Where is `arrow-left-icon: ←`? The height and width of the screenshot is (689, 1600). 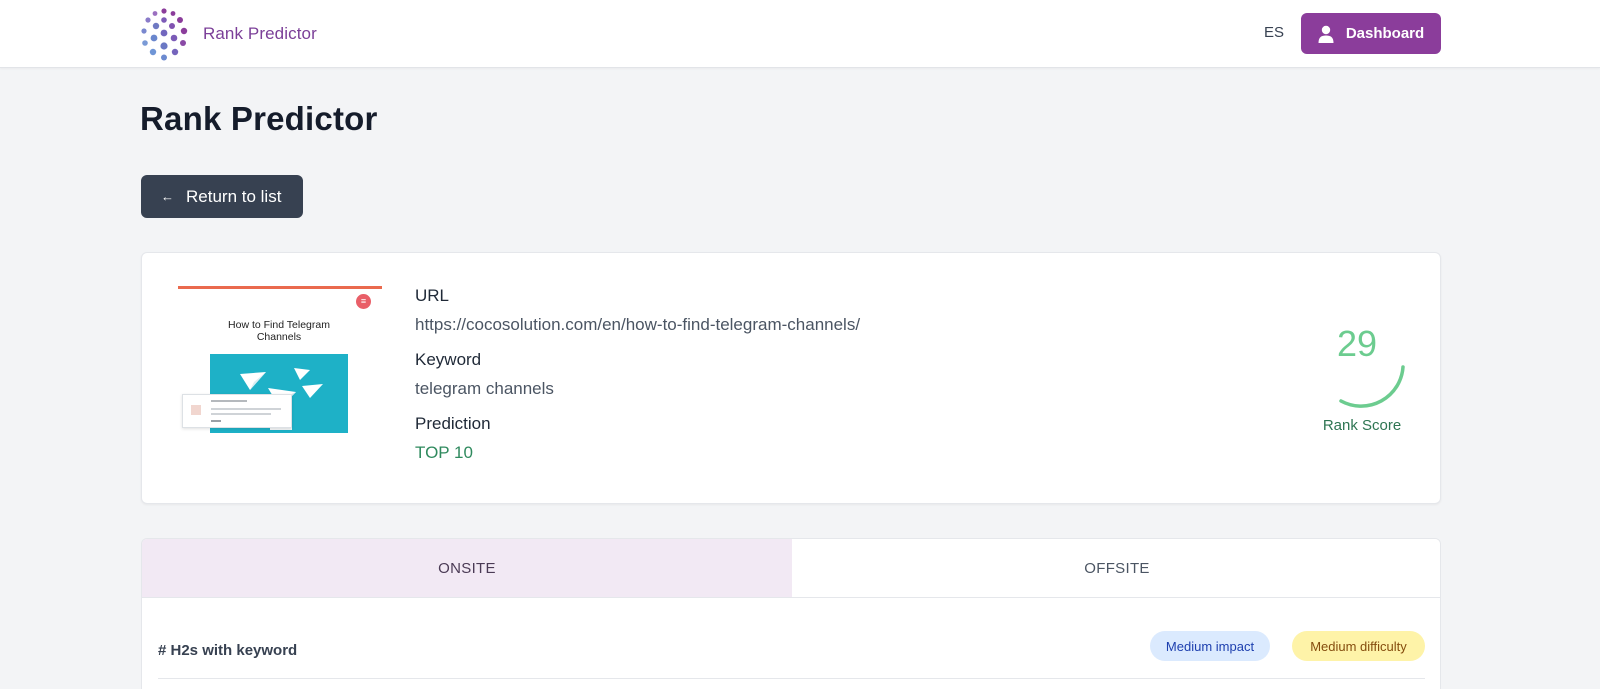 arrow-left-icon: ← is located at coordinates (167, 196).